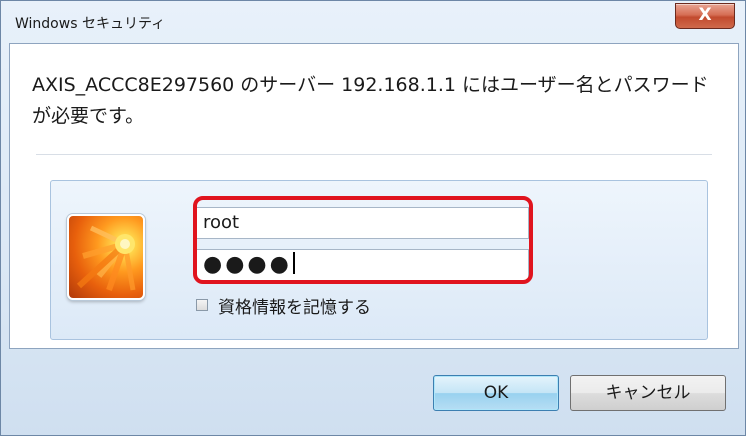 This screenshot has height=436, width=746. I want to click on remember-checkbox, so click(202, 305).